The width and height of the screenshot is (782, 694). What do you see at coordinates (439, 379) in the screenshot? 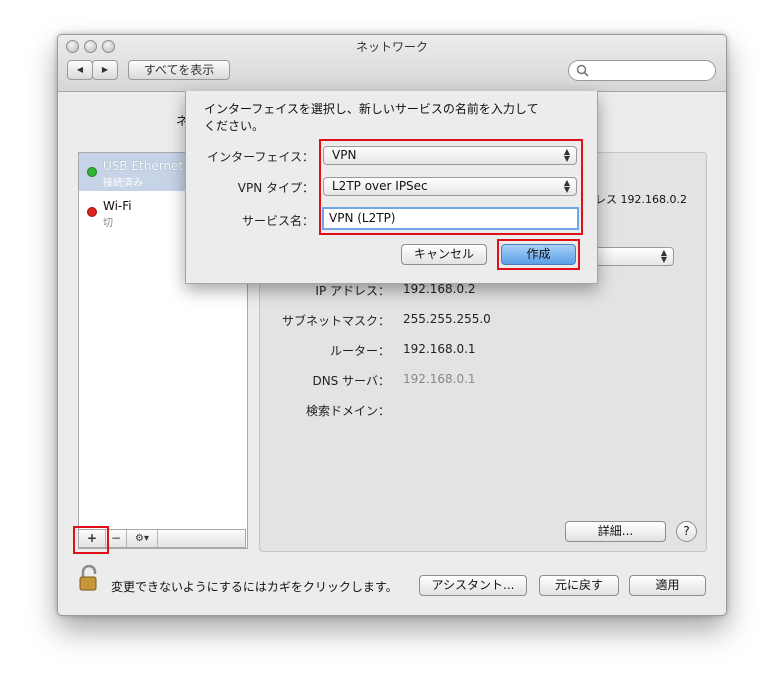
I see `dns-server-value: 192.168.0.1` at bounding box center [439, 379].